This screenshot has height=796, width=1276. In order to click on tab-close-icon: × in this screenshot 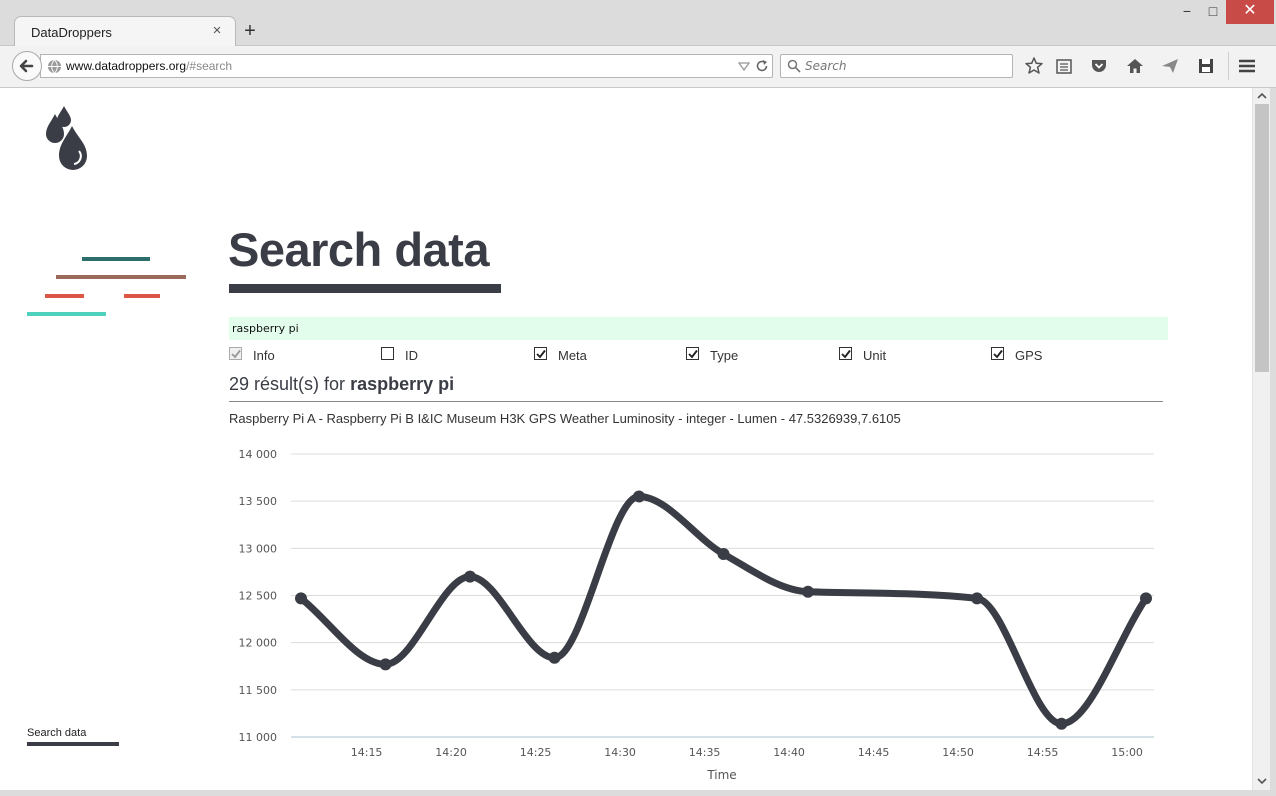, I will do `click(217, 31)`.